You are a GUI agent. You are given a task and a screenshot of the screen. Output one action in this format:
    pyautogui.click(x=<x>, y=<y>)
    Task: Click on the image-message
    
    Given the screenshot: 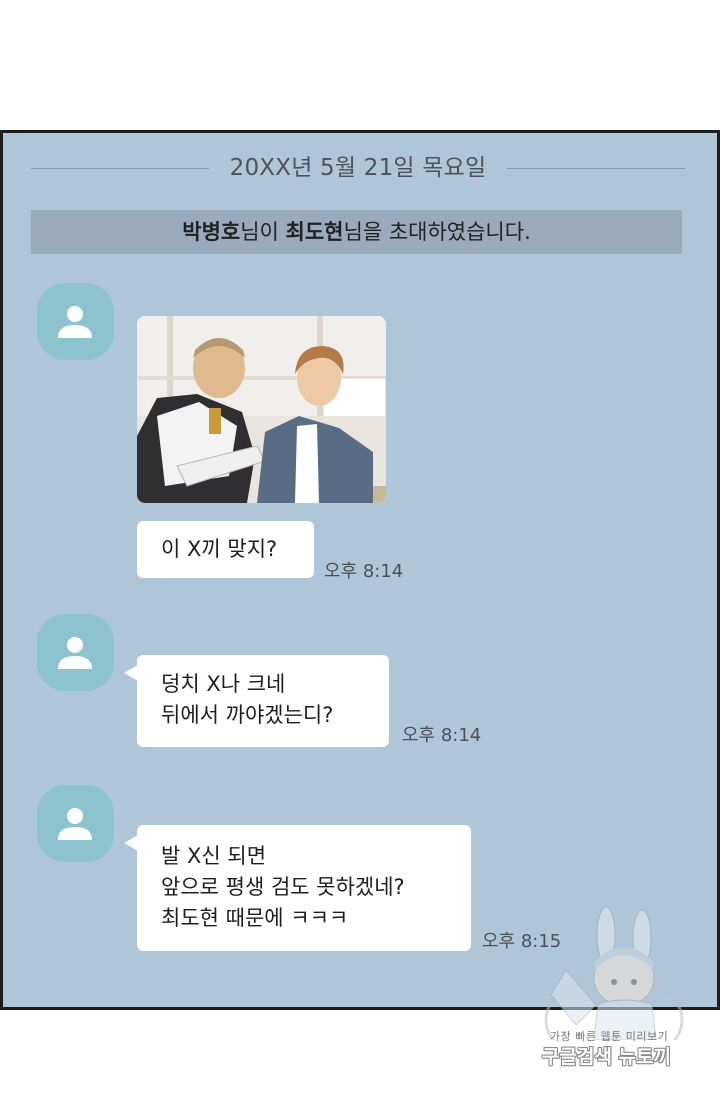 What is the action you would take?
    pyautogui.click(x=261, y=409)
    